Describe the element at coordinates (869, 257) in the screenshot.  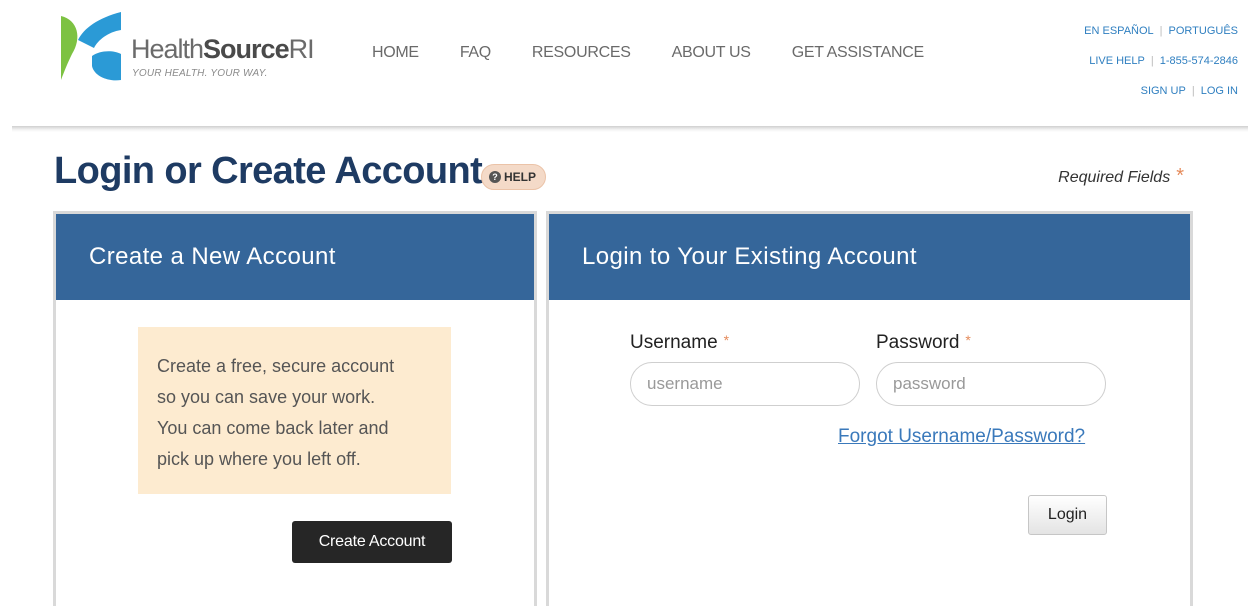
I see `login-heading: Login to Your Existing Account` at that location.